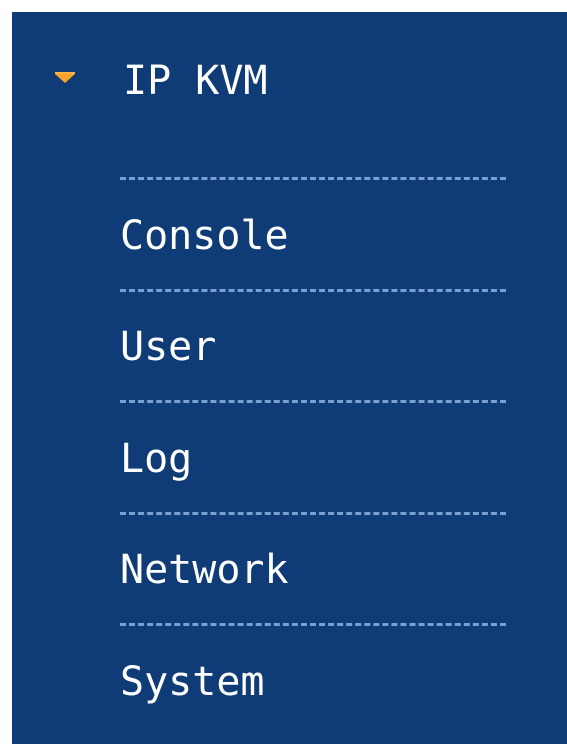 This screenshot has height=744, width=567. I want to click on menu-item-user: User, so click(330, 348).